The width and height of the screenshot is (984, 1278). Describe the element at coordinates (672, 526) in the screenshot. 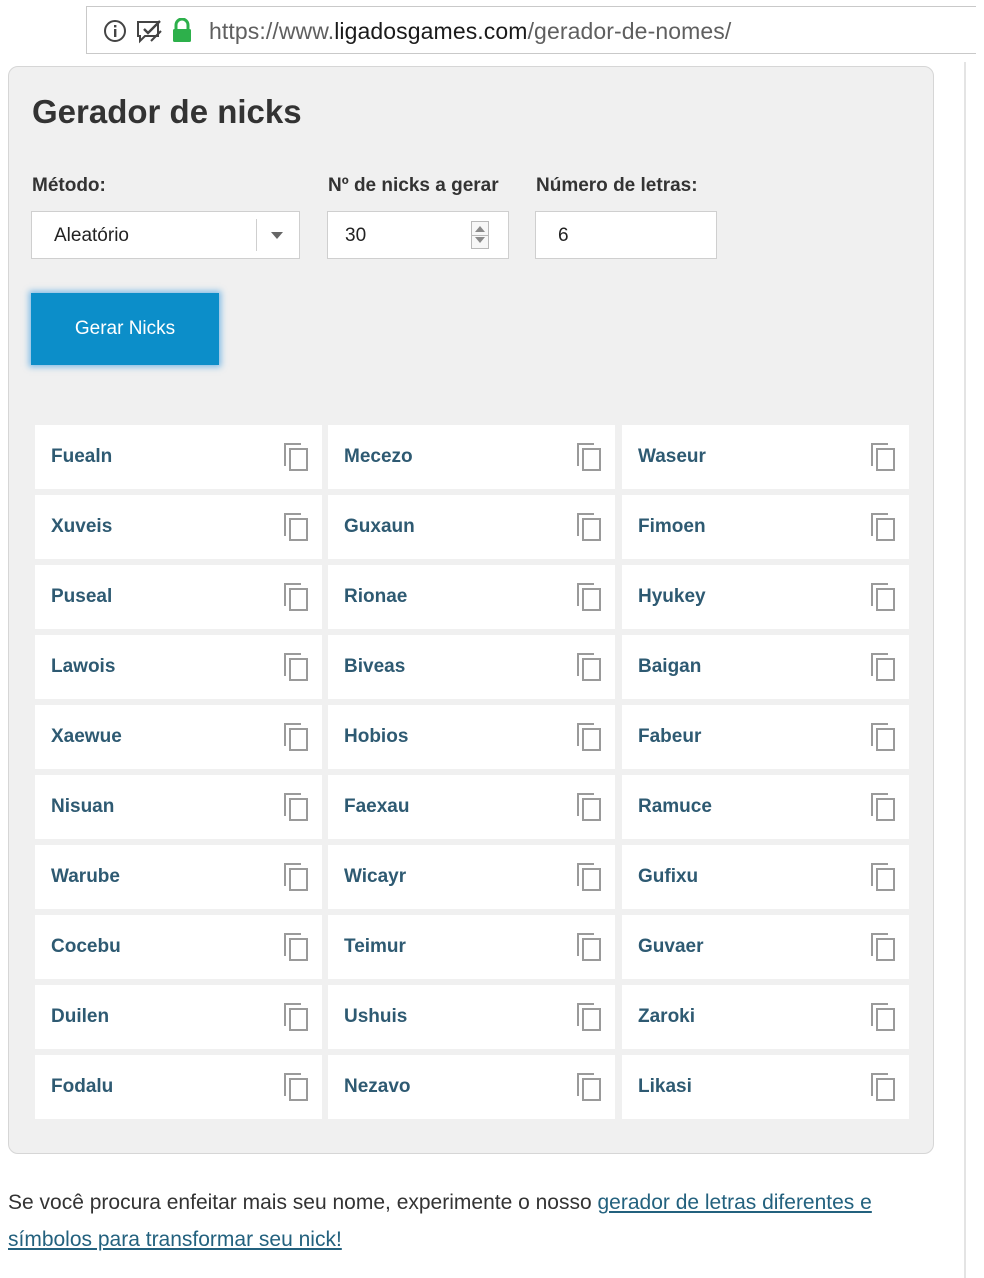

I see `nick-text: Fimoen` at that location.